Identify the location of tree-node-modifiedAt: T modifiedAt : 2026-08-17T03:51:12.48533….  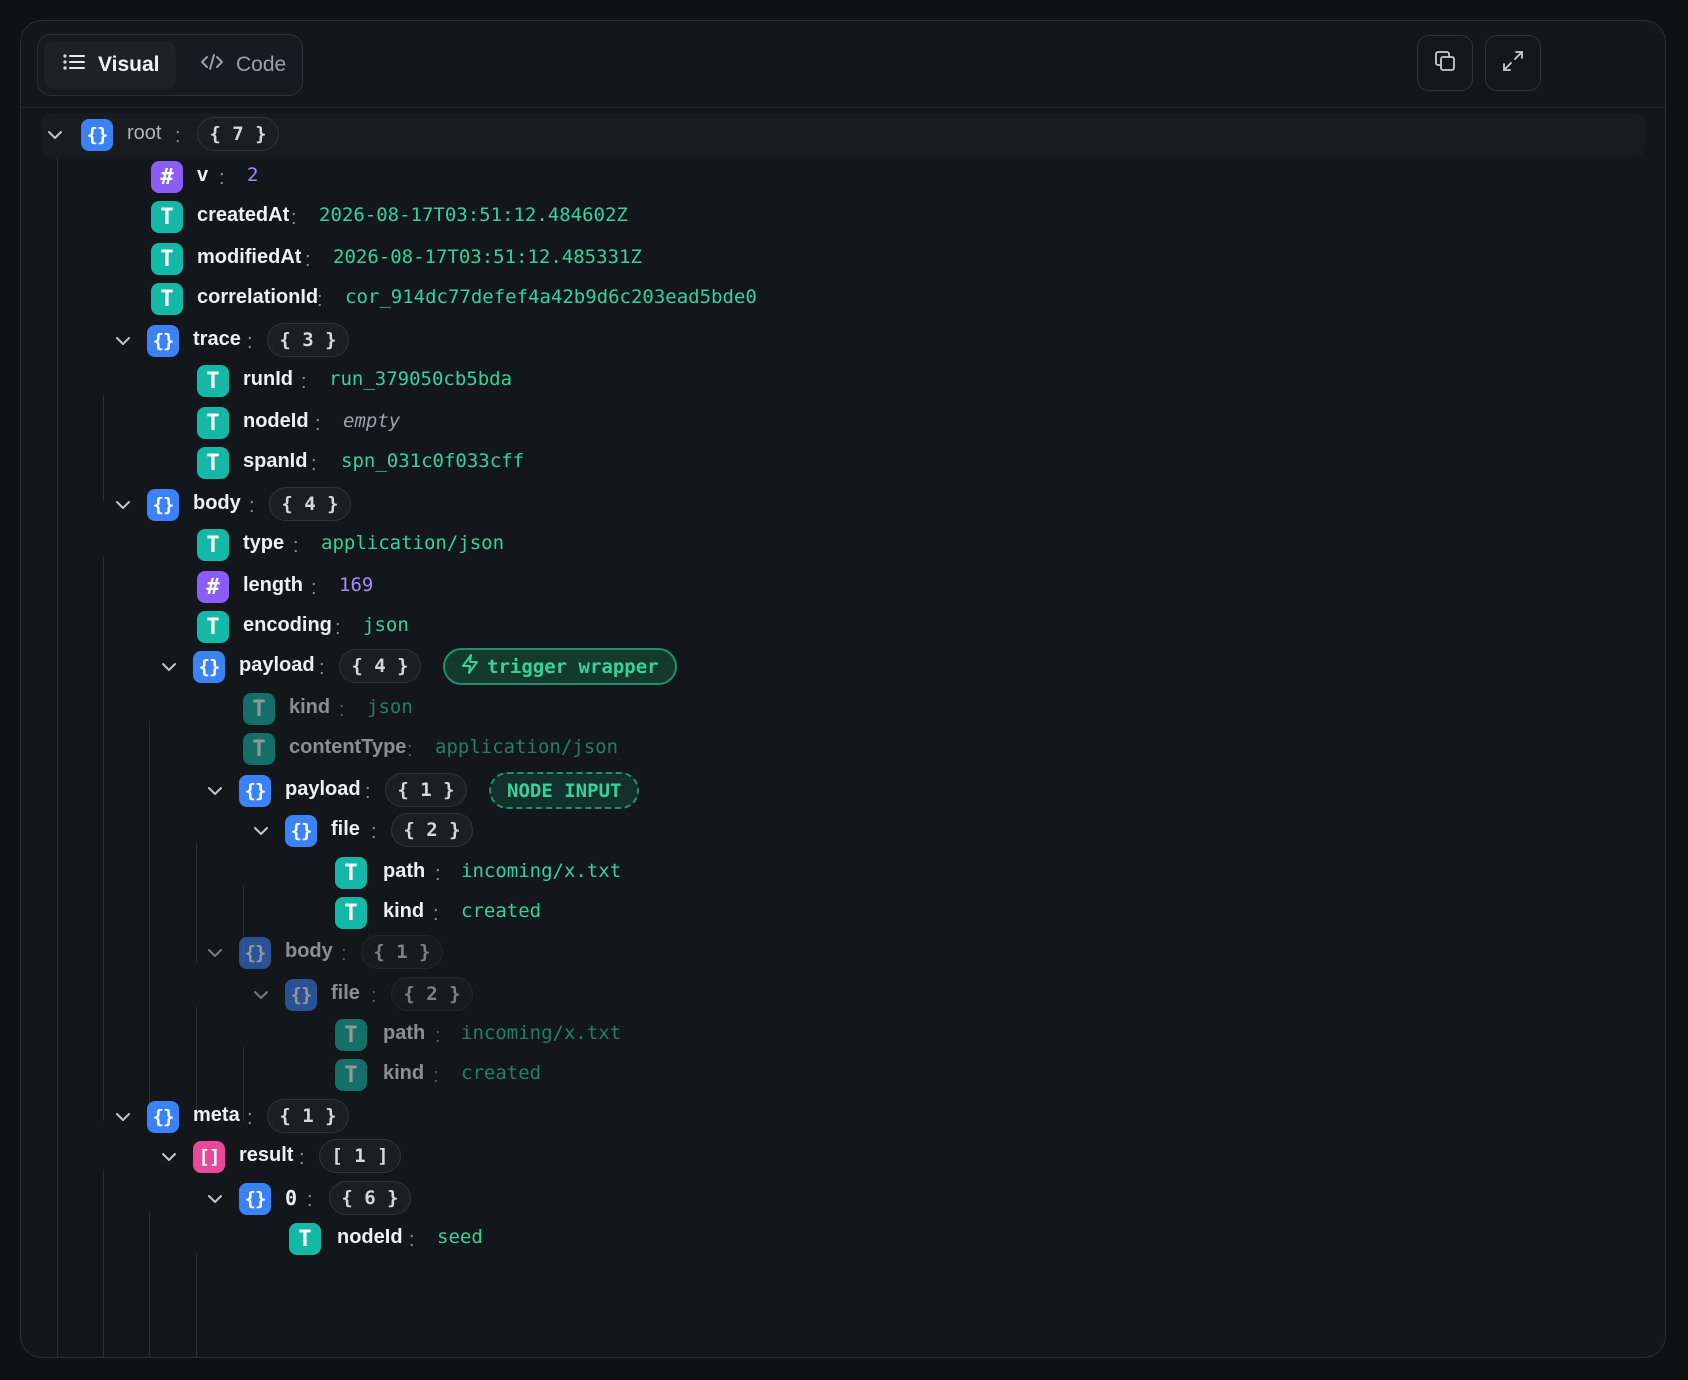
(843, 259).